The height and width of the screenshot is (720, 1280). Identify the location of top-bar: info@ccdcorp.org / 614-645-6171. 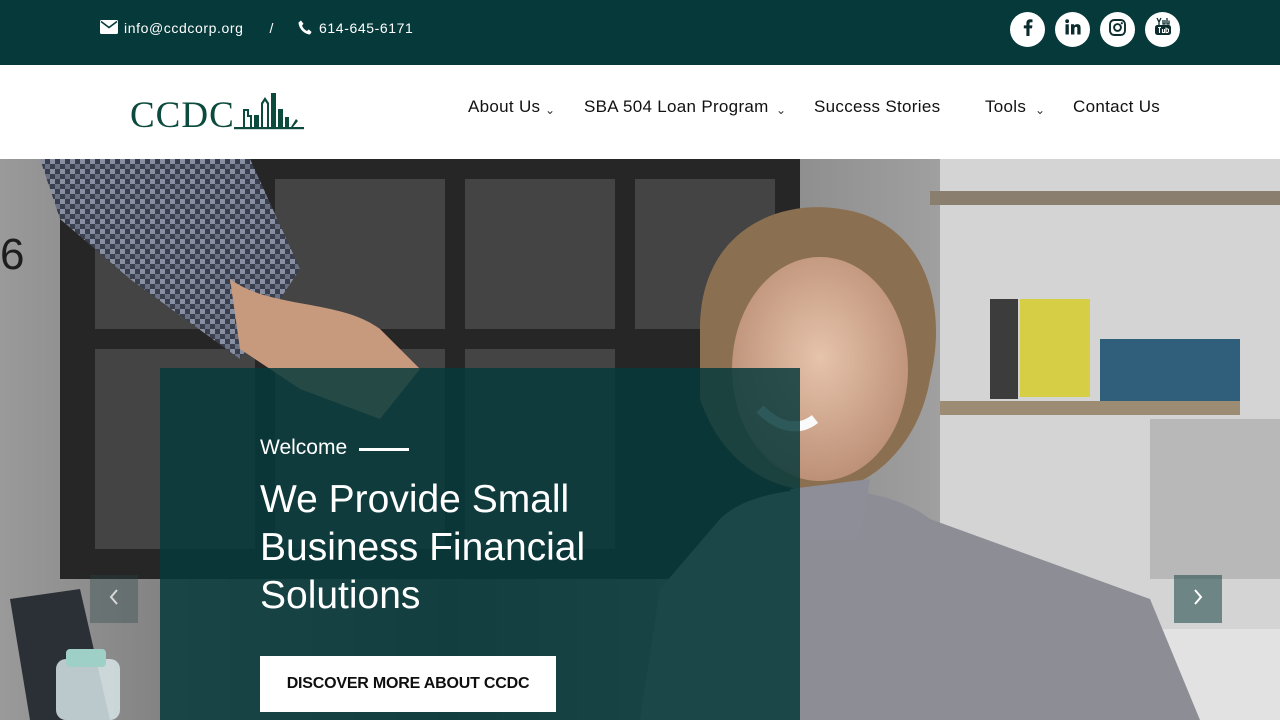
(640, 32).